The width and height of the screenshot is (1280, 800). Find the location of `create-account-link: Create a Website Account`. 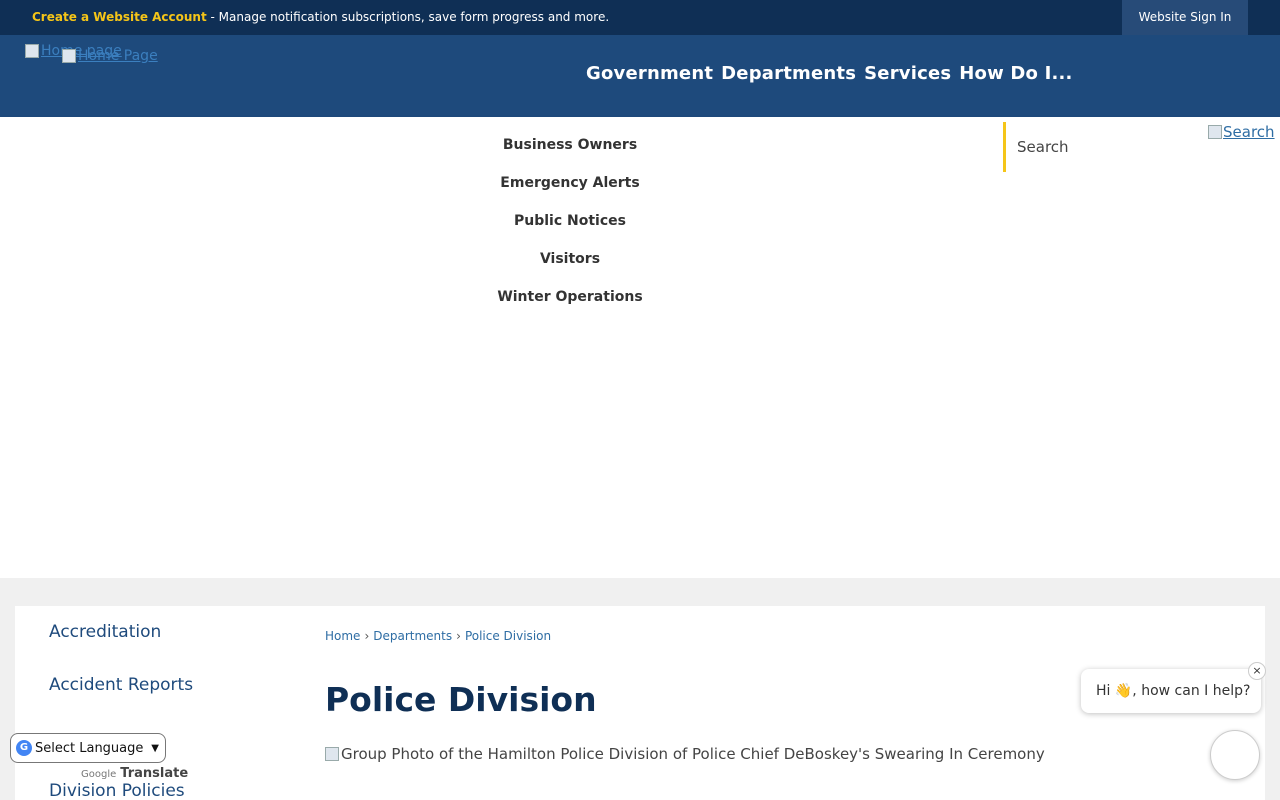

create-account-link: Create a Website Account is located at coordinates (119, 17).